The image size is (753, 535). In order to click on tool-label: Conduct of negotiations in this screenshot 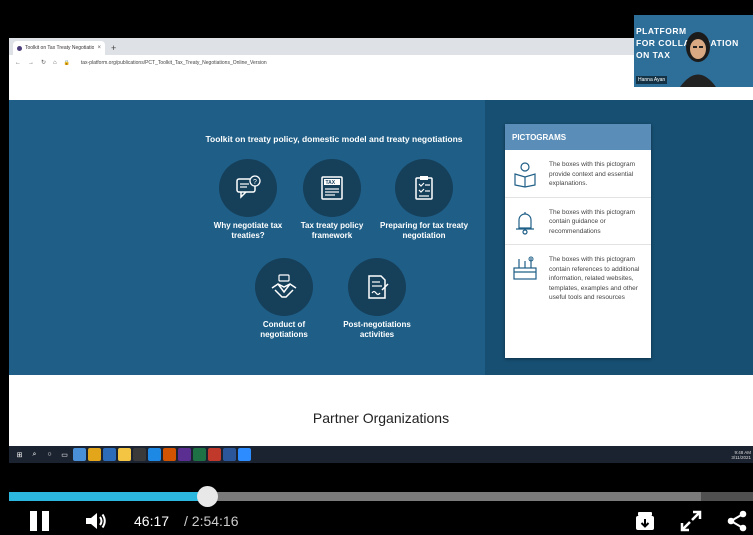, I will do `click(284, 329)`.